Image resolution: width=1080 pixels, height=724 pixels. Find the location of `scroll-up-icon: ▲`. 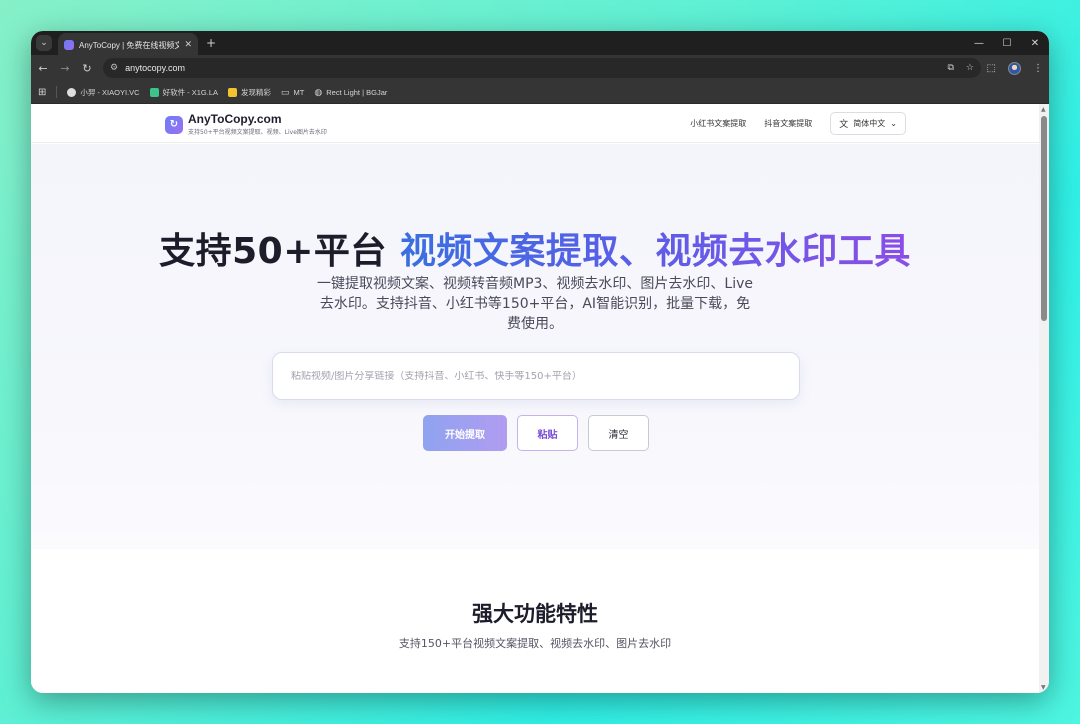

scroll-up-icon: ▲ is located at coordinates (1043, 109).